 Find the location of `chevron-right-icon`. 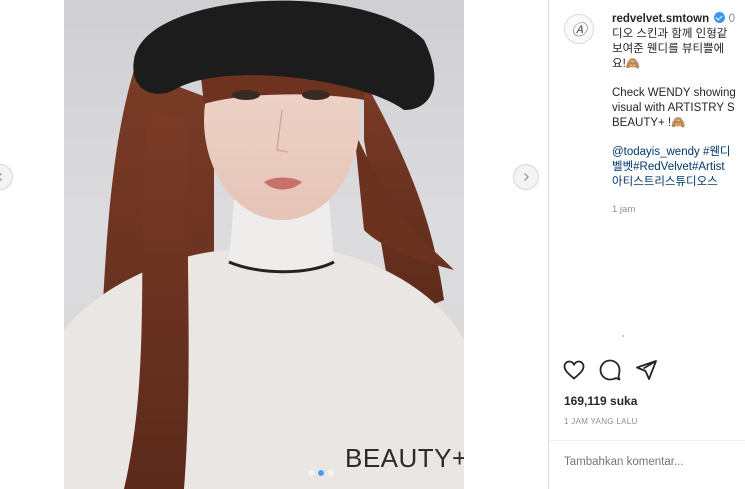

chevron-right-icon is located at coordinates (526, 177).